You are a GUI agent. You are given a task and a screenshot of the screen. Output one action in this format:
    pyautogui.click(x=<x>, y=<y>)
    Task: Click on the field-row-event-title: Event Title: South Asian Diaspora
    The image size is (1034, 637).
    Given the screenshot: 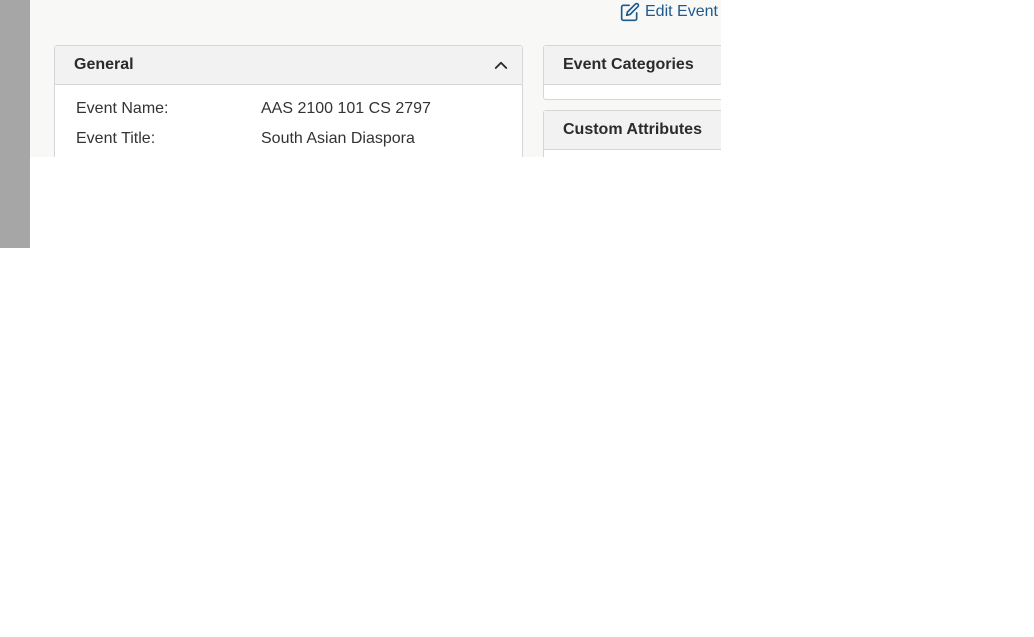 What is the action you would take?
    pyautogui.click(x=299, y=143)
    